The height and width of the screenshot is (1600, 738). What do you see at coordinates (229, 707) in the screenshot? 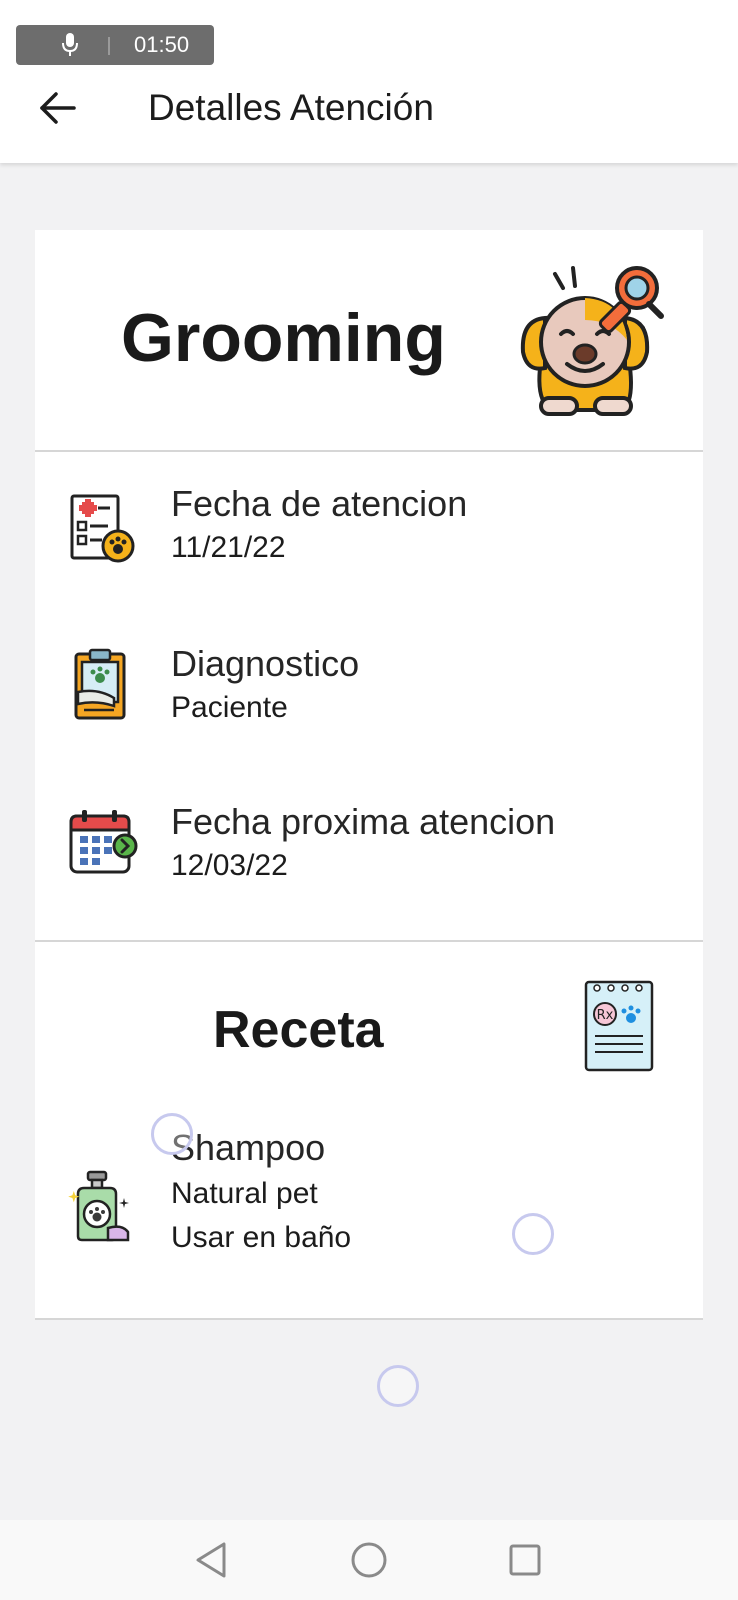
I see `detail-value: Paciente` at bounding box center [229, 707].